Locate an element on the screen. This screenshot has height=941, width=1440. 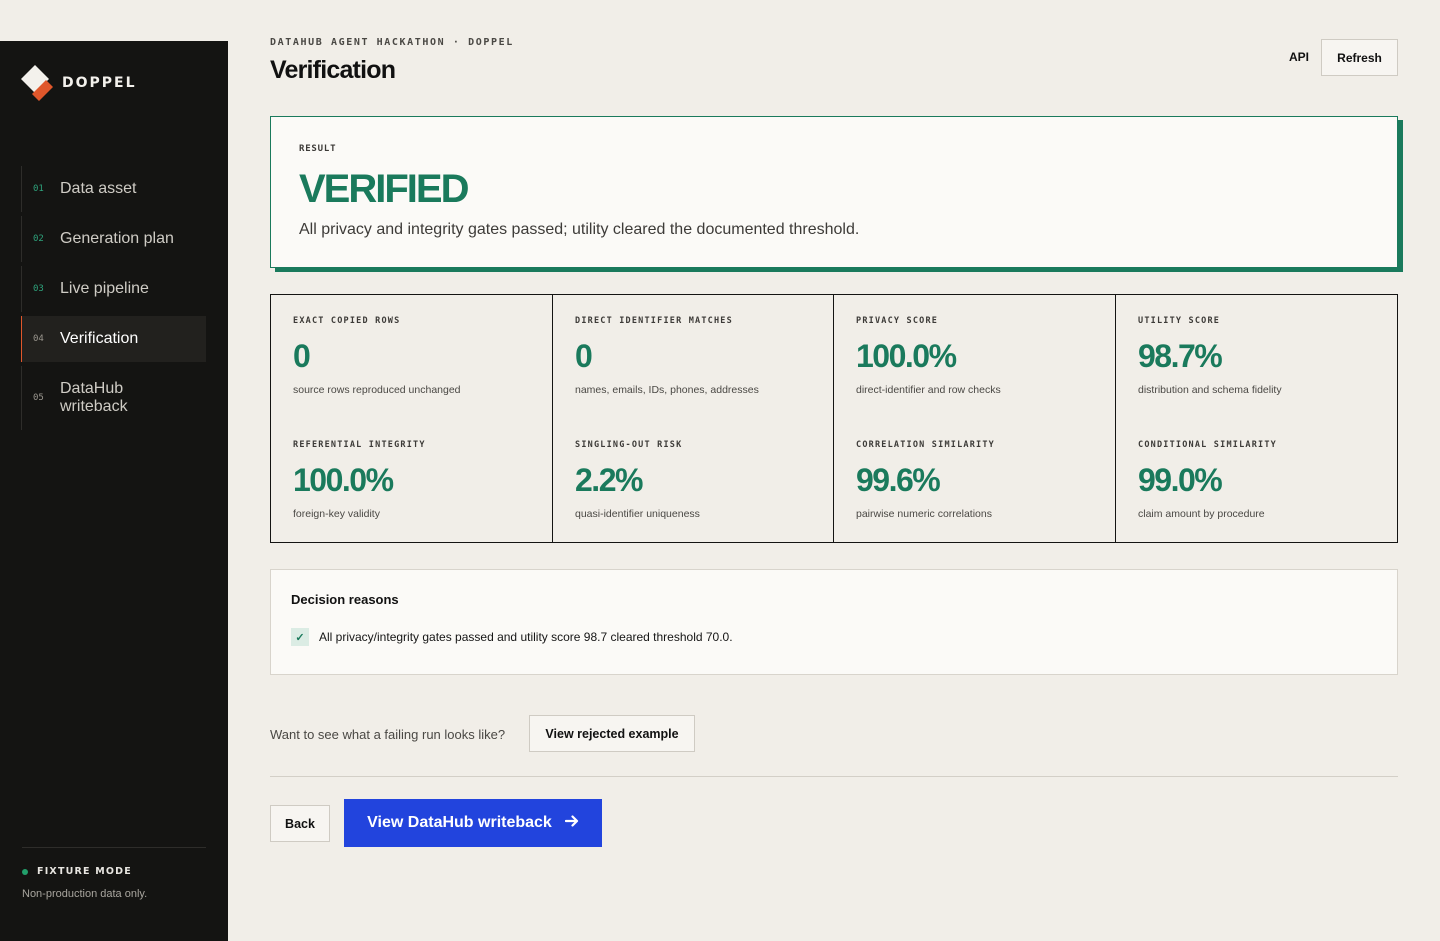
result-status: VERIFIED is located at coordinates (384, 189).